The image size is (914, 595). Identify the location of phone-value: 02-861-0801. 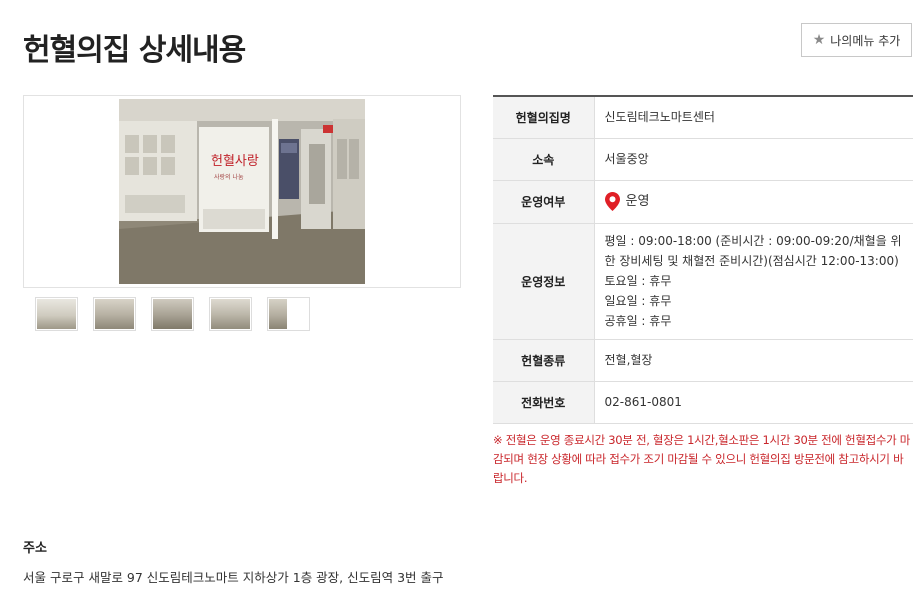
(753, 402).